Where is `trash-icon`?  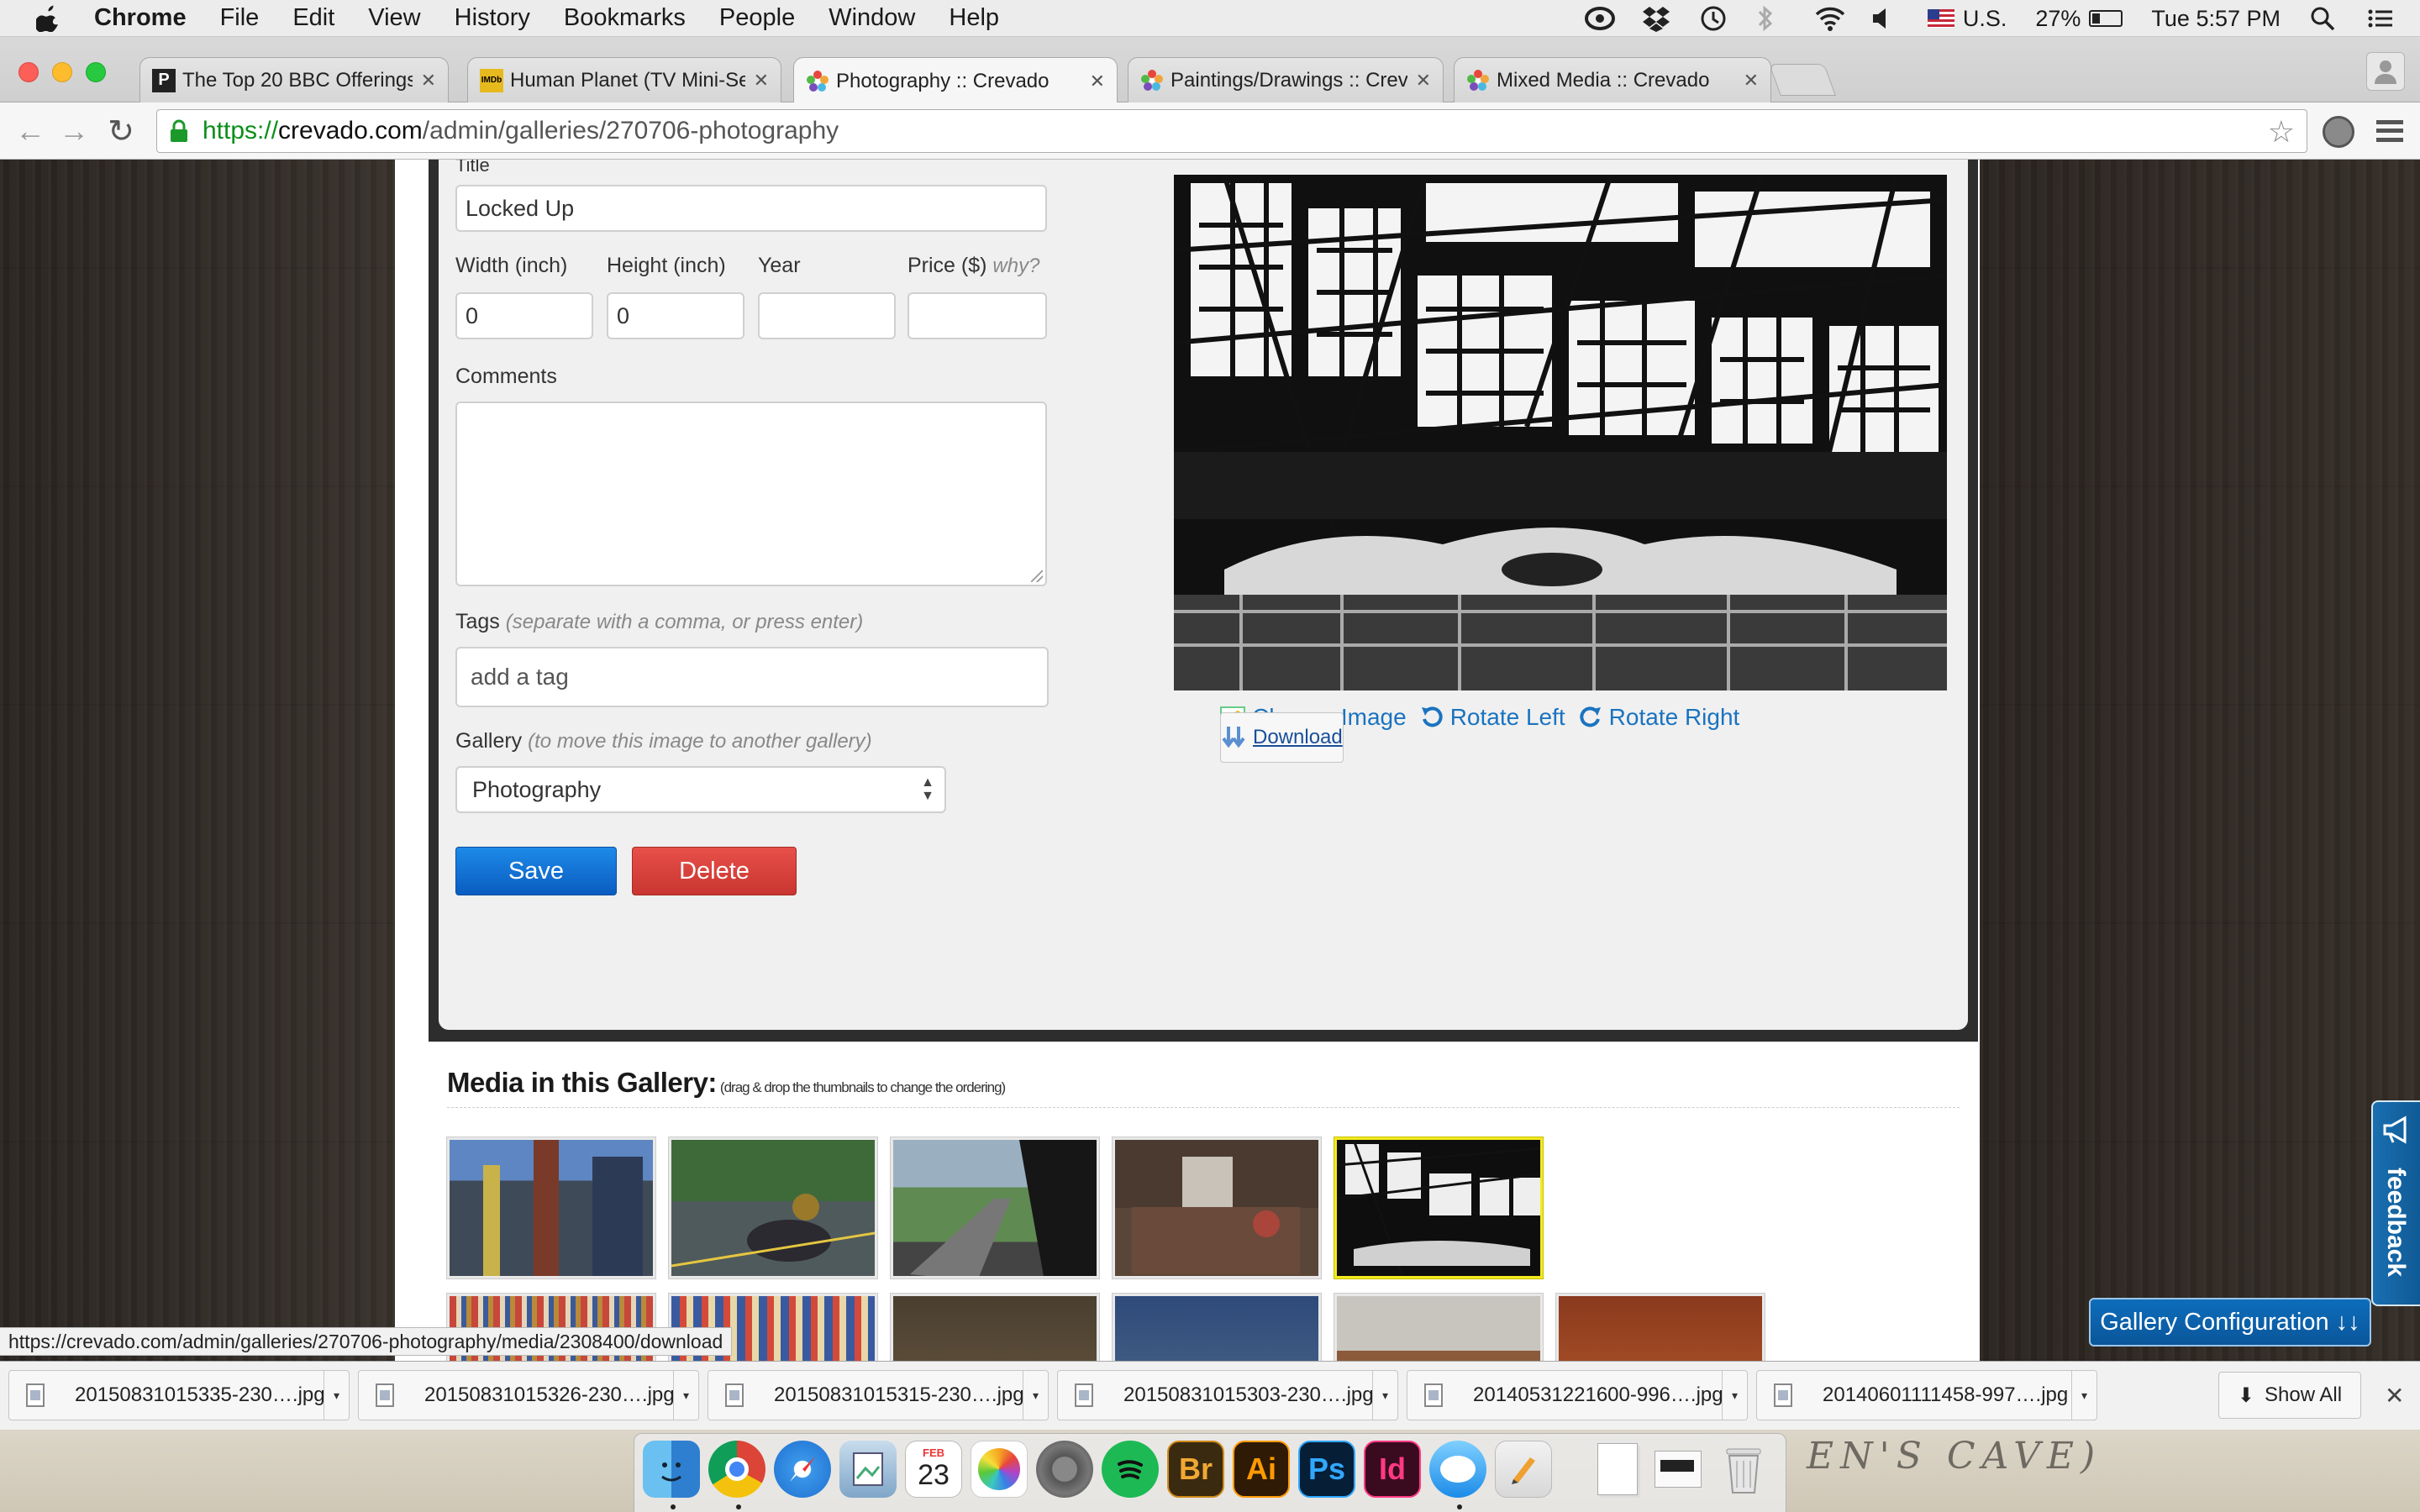 trash-icon is located at coordinates (1743, 1469).